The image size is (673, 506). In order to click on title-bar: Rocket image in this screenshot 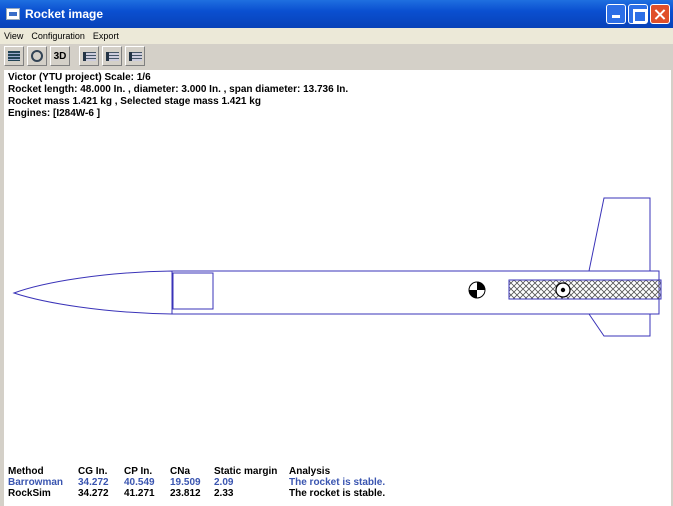, I will do `click(336, 14)`.